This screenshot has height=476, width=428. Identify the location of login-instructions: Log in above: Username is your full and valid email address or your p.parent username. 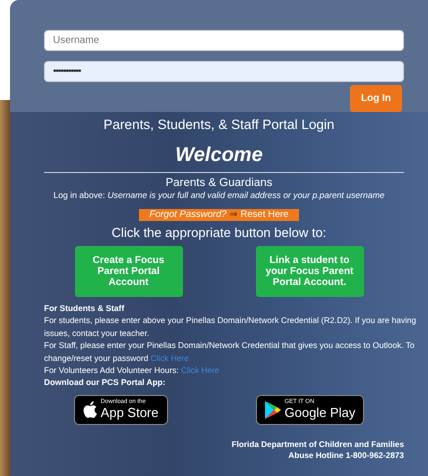
(219, 195).